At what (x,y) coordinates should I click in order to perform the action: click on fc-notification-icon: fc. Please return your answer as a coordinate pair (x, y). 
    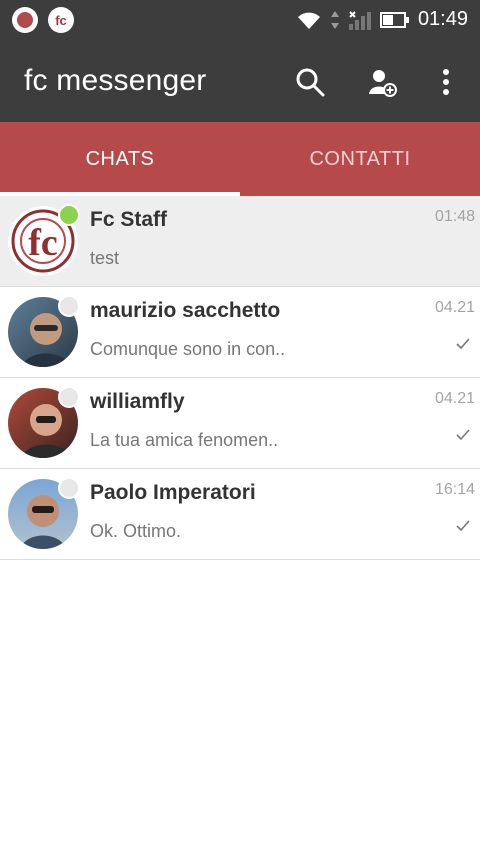
    Looking at the image, I should click on (61, 20).